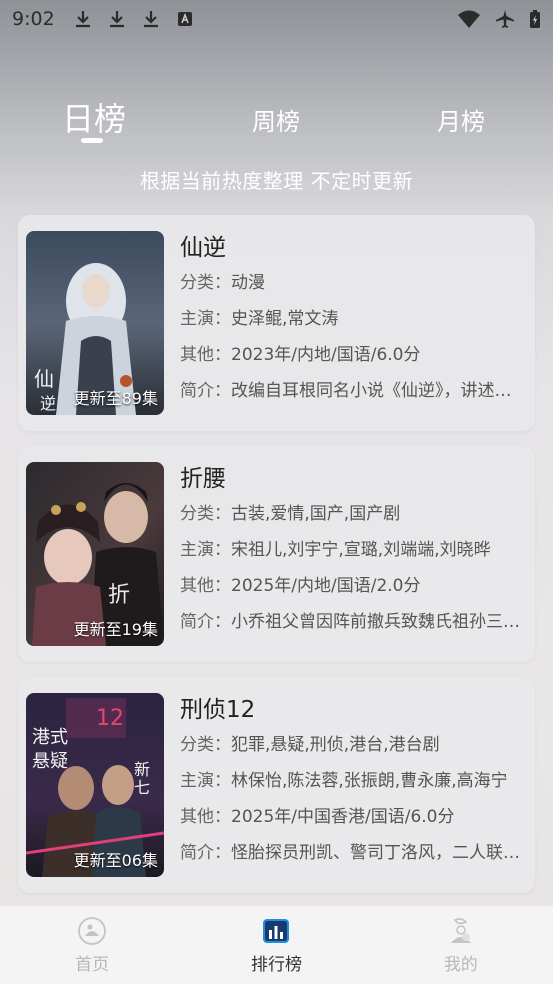 This screenshot has height=984, width=553. What do you see at coordinates (44, 379) in the screenshot?
I see `svg-text: 仙` at bounding box center [44, 379].